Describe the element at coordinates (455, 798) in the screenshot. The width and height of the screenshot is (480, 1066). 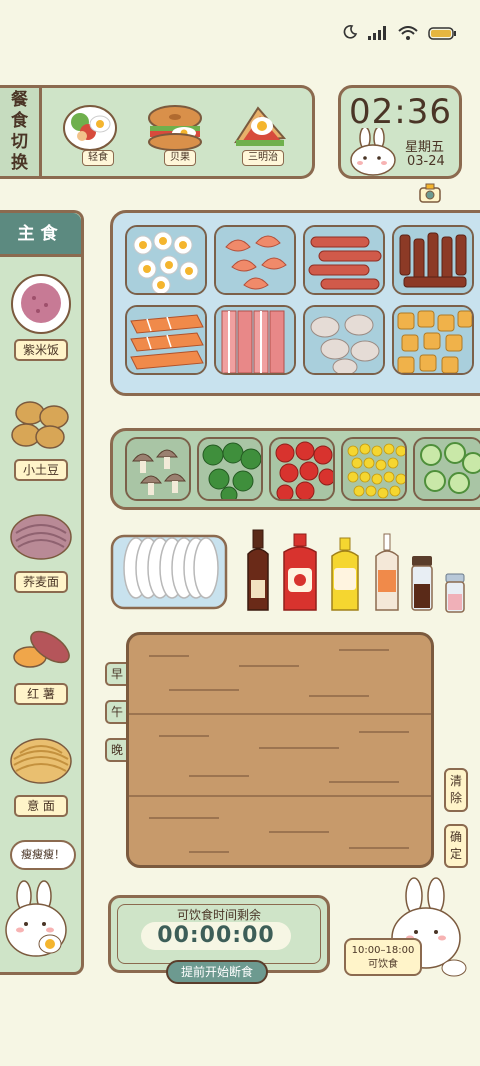
I see `clear-button-char: 除` at that location.